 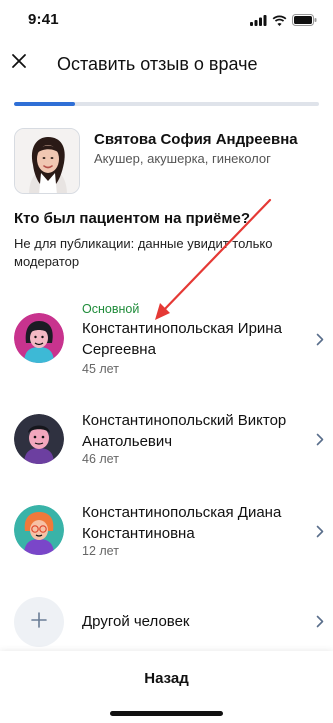 What do you see at coordinates (304, 22) in the screenshot?
I see `battery-icon` at bounding box center [304, 22].